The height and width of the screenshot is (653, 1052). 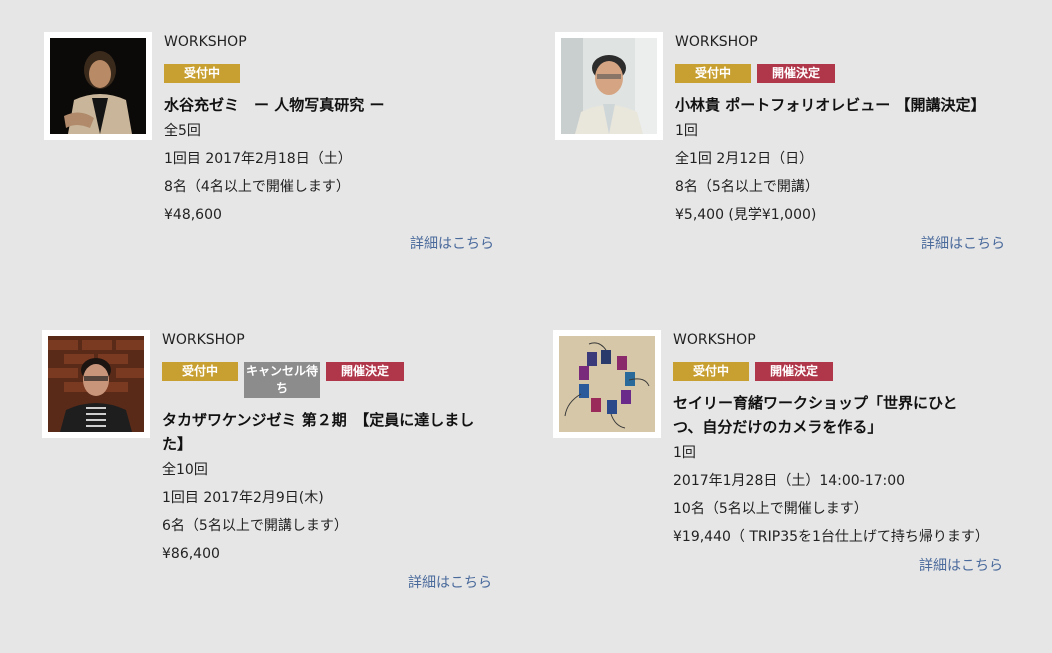 What do you see at coordinates (193, 215) in the screenshot?
I see `price-text: ¥48,600` at bounding box center [193, 215].